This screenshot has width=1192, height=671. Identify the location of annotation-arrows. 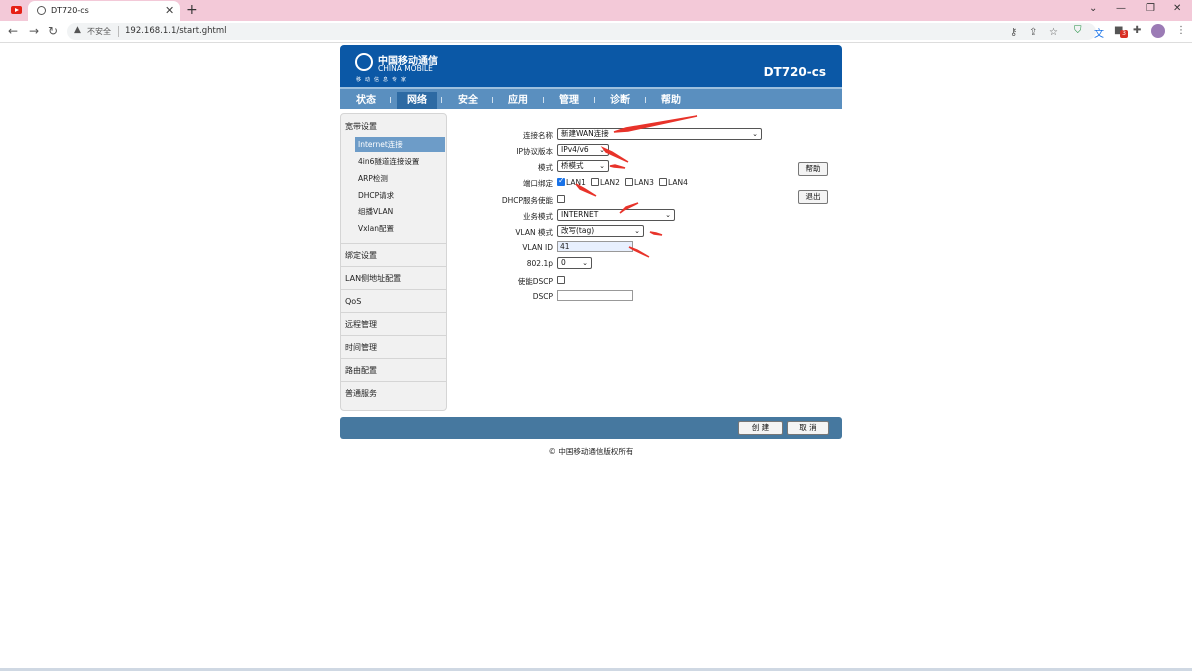
(636, 186).